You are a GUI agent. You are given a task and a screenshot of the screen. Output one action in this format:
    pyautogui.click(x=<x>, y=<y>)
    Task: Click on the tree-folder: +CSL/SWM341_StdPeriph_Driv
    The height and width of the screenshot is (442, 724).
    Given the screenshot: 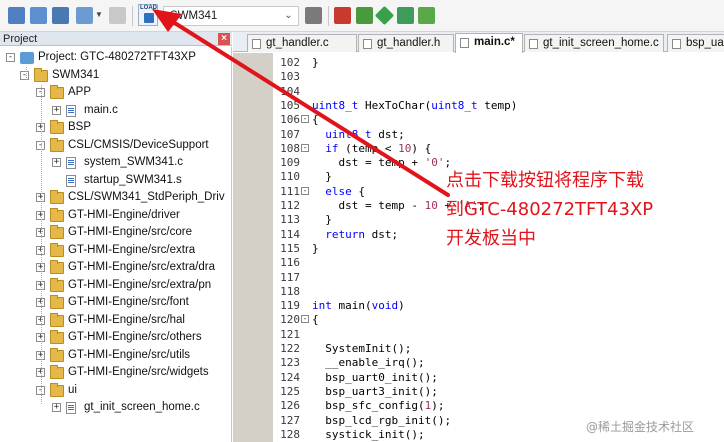 What is the action you would take?
    pyautogui.click(x=115, y=198)
    